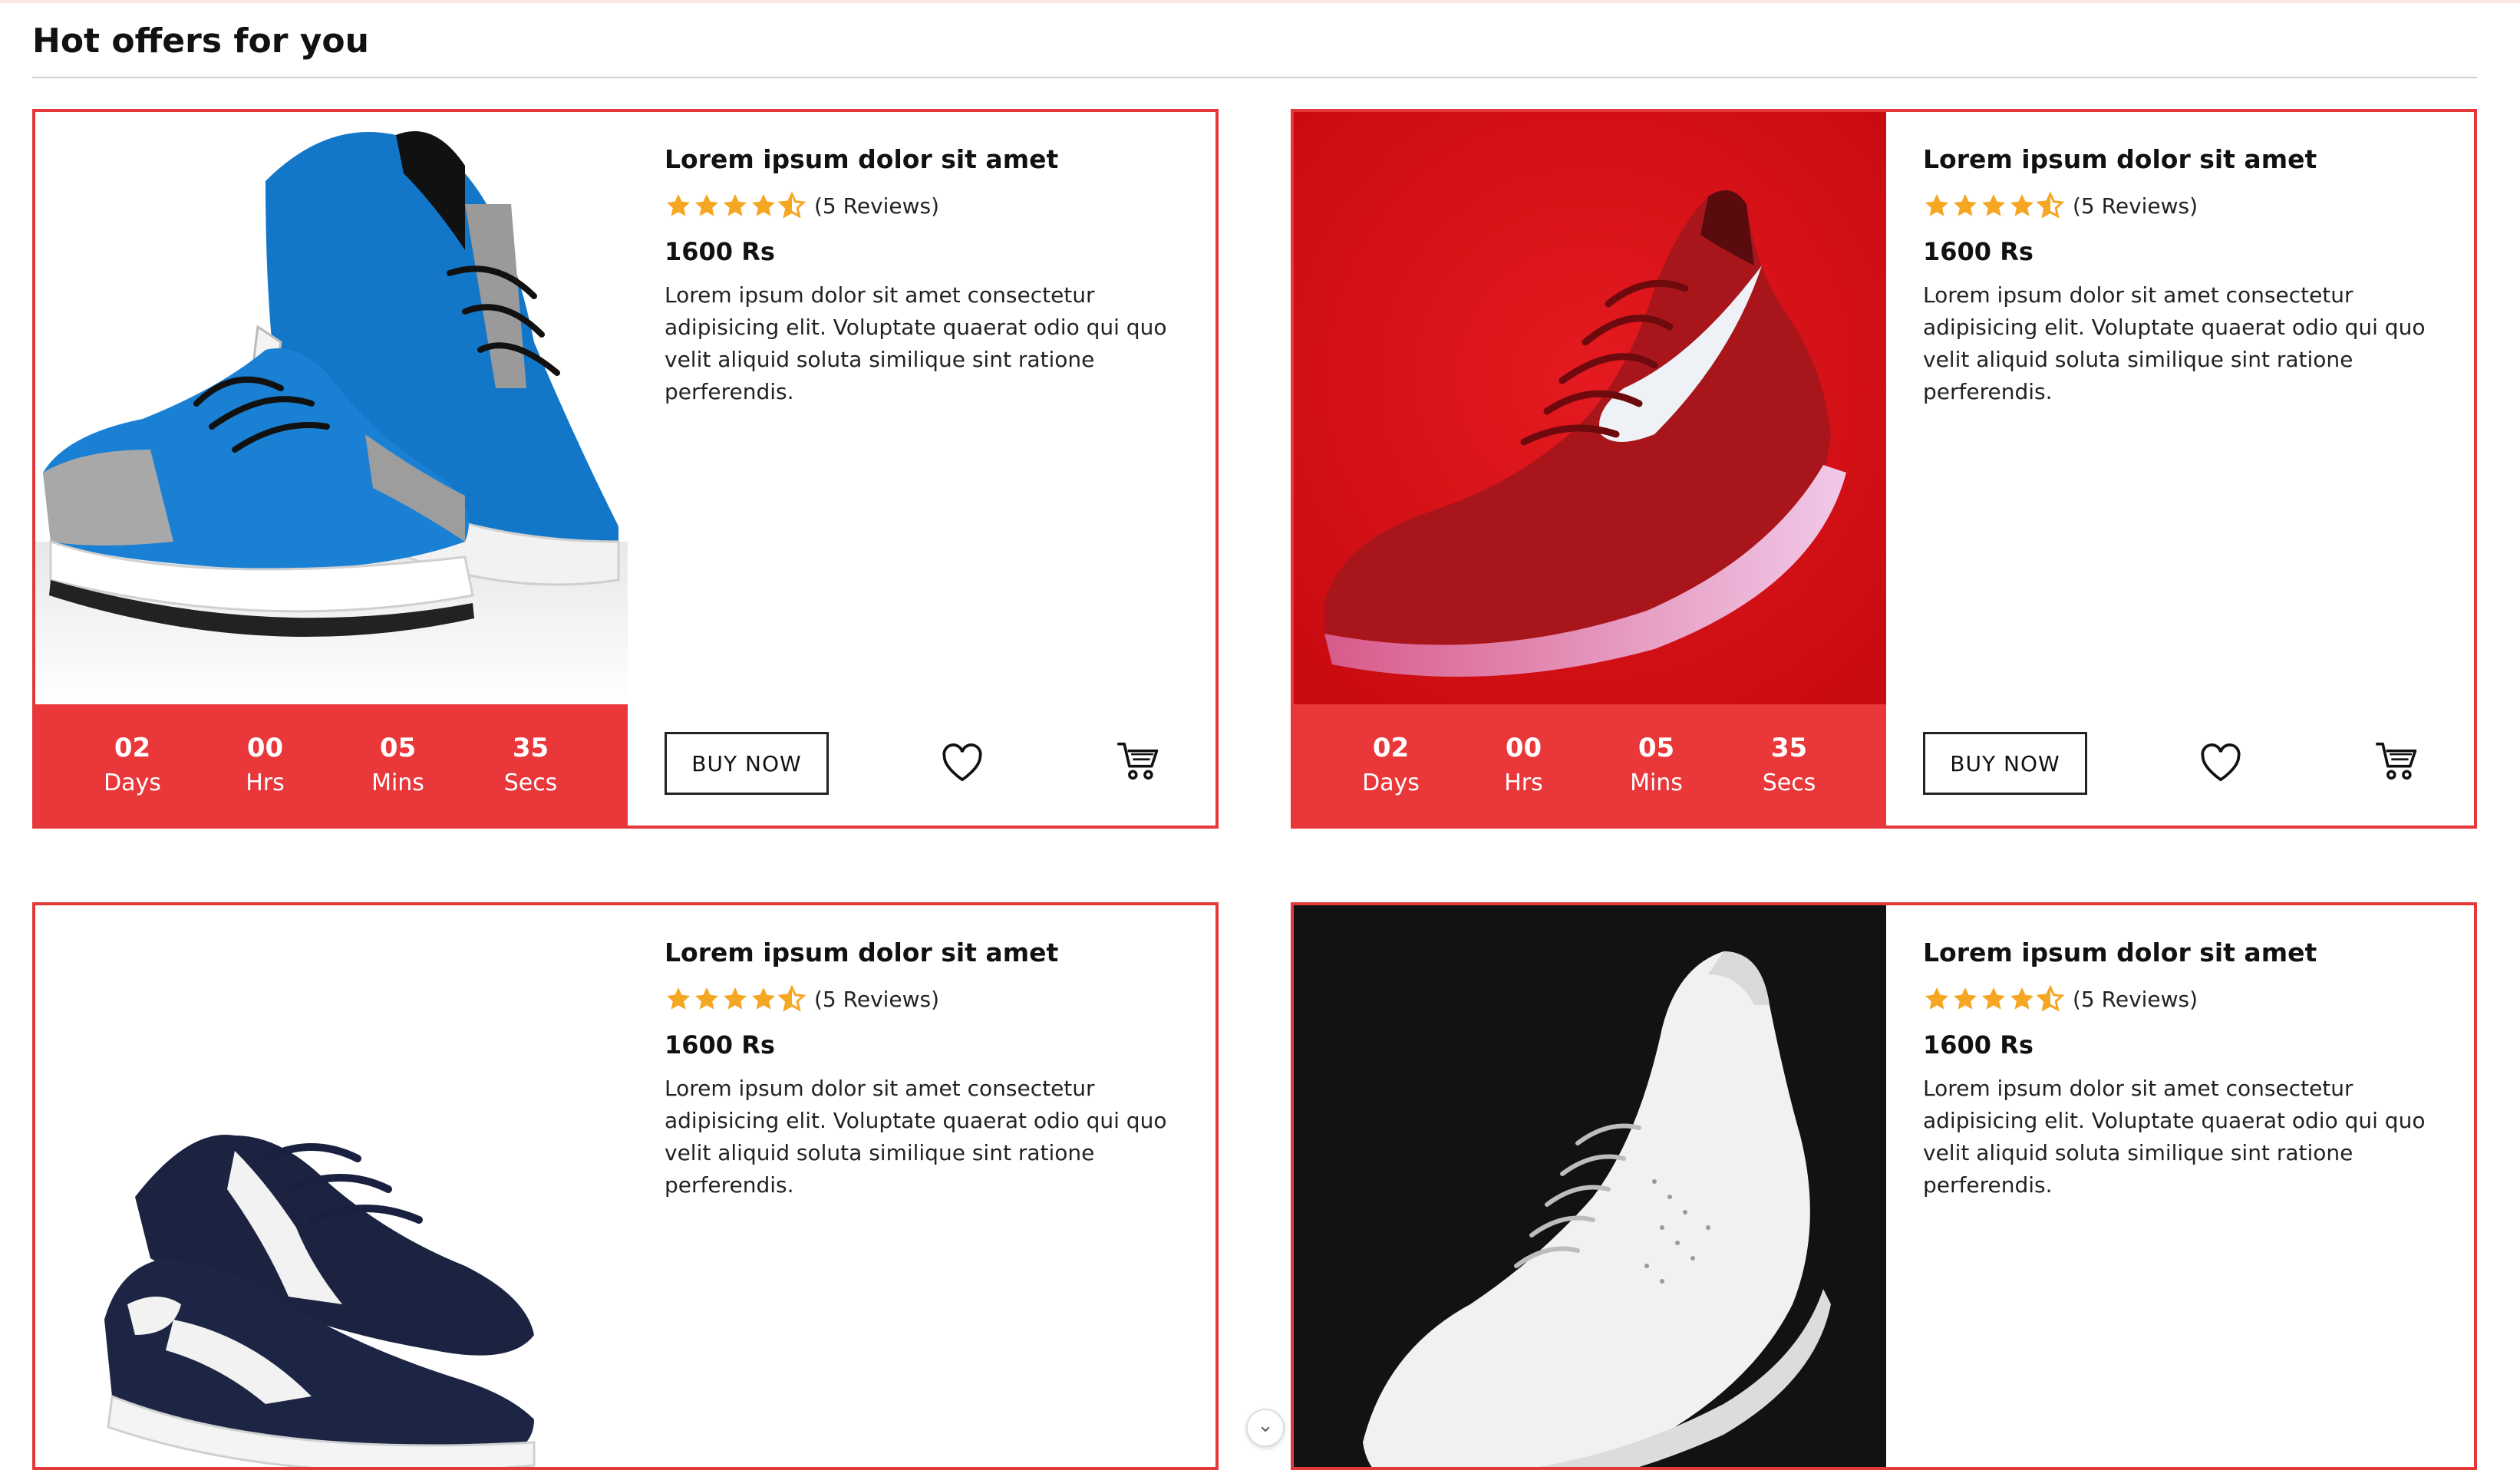 This screenshot has width=2520, height=1470. Describe the element at coordinates (1260, 1) in the screenshot. I see `top-border-line` at that location.